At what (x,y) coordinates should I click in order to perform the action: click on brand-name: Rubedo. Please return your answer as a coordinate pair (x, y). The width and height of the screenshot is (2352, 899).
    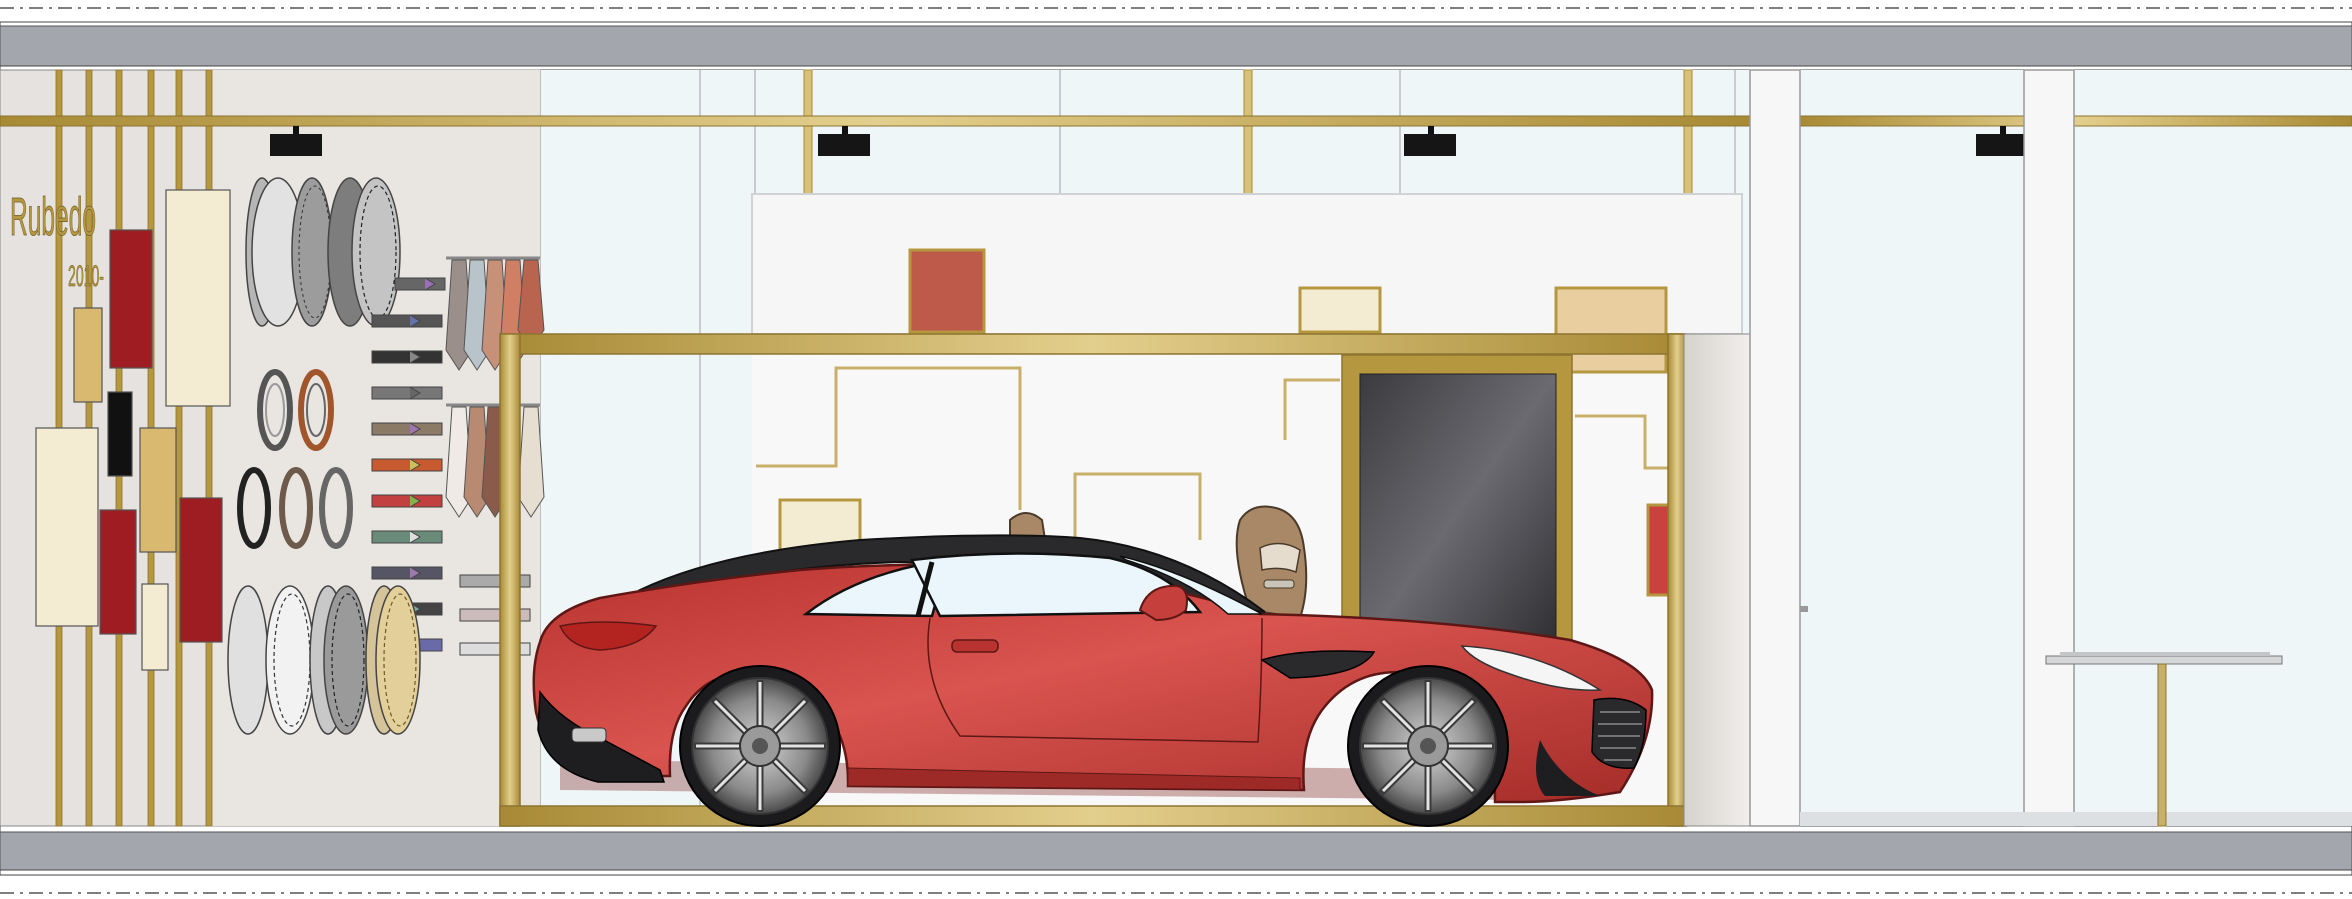
    Looking at the image, I should click on (53, 217).